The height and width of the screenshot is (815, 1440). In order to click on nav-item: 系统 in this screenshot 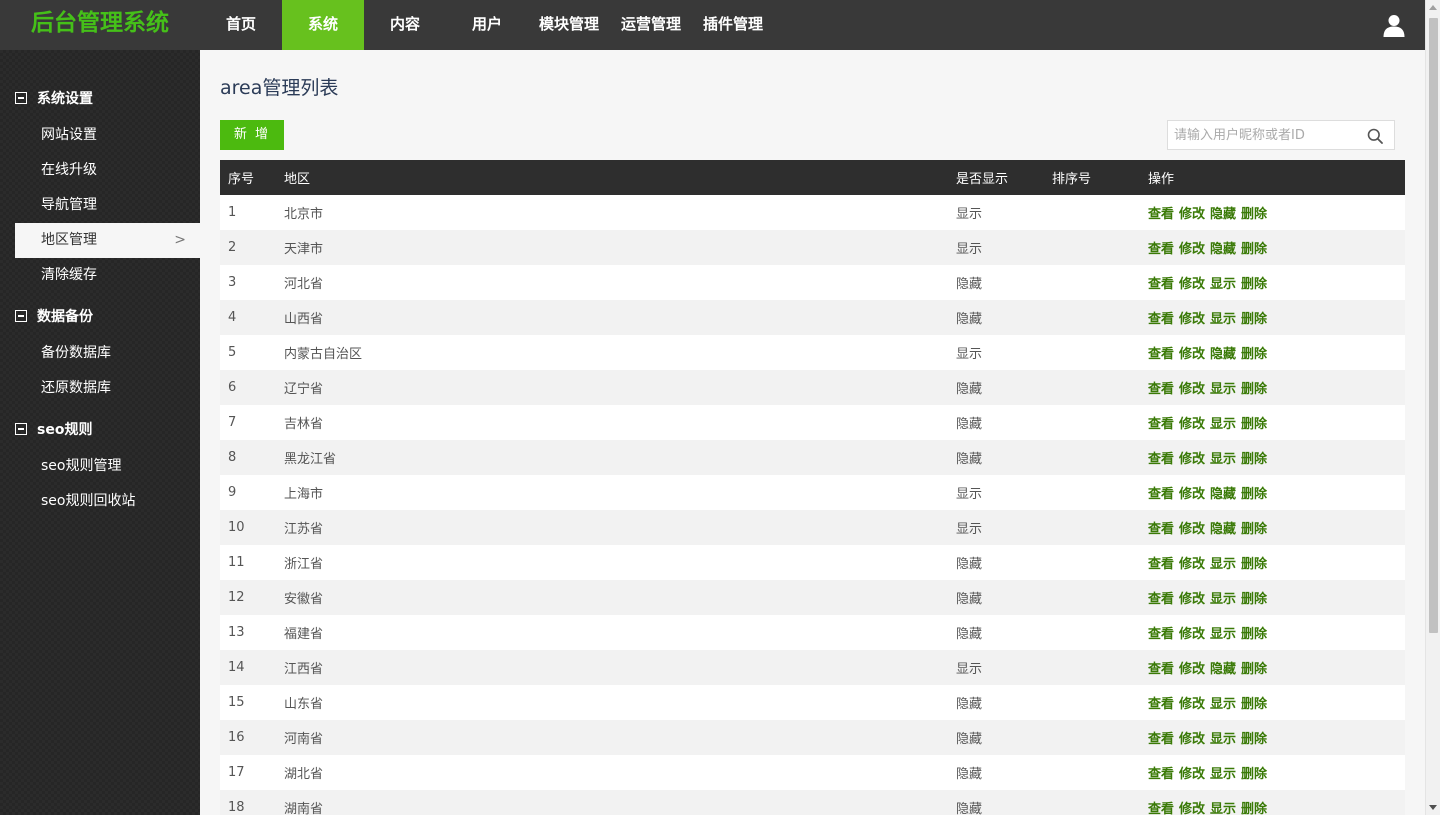, I will do `click(323, 25)`.